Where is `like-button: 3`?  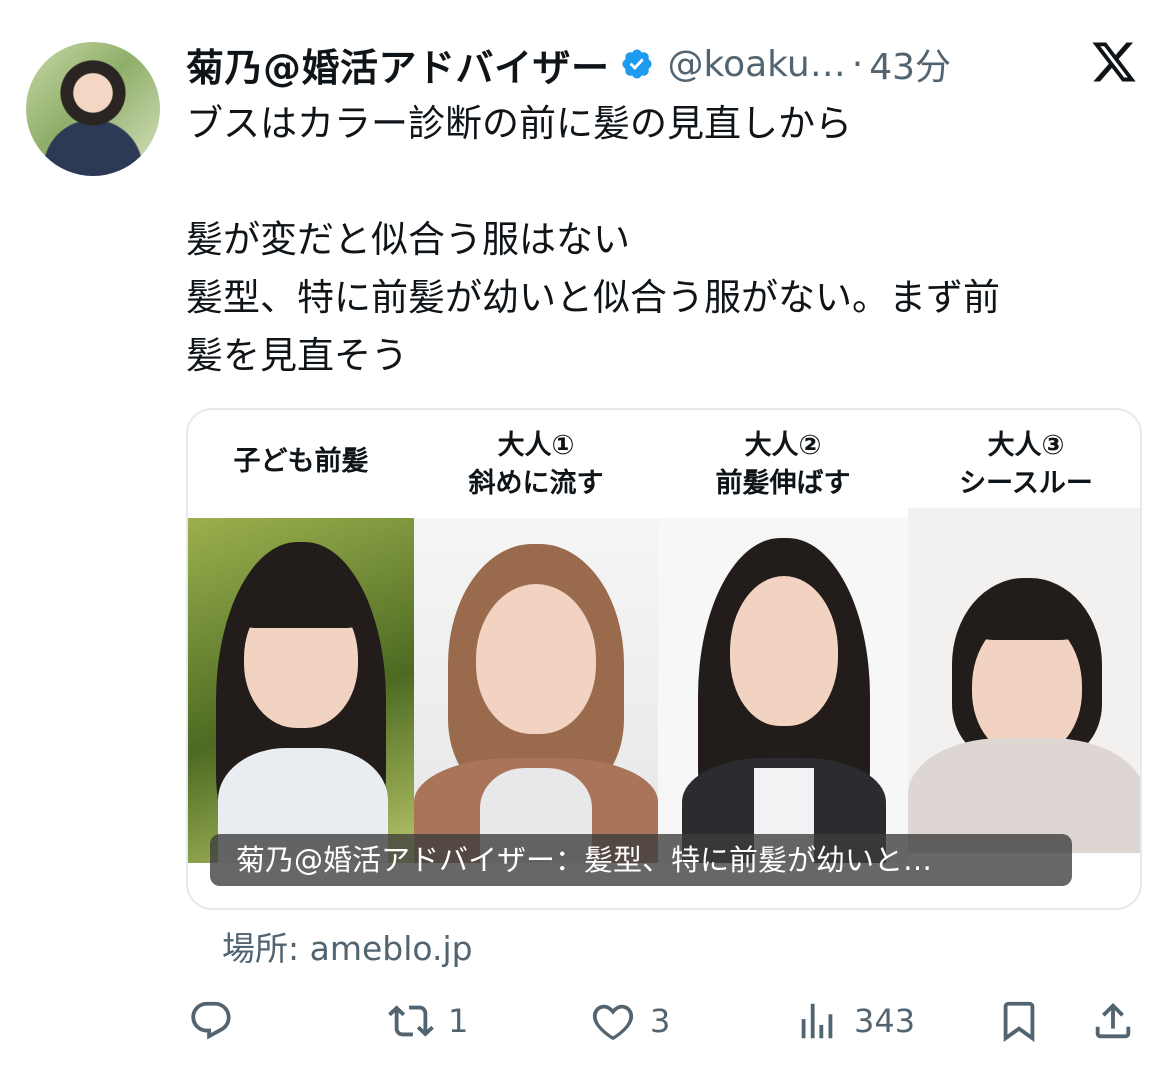 like-button: 3 is located at coordinates (630, 1021).